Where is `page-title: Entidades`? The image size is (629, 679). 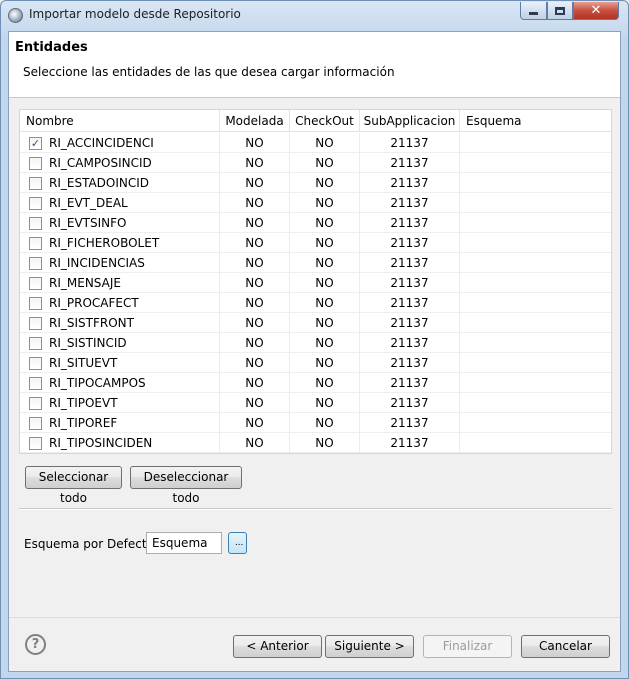
page-title: Entidades is located at coordinates (51, 47).